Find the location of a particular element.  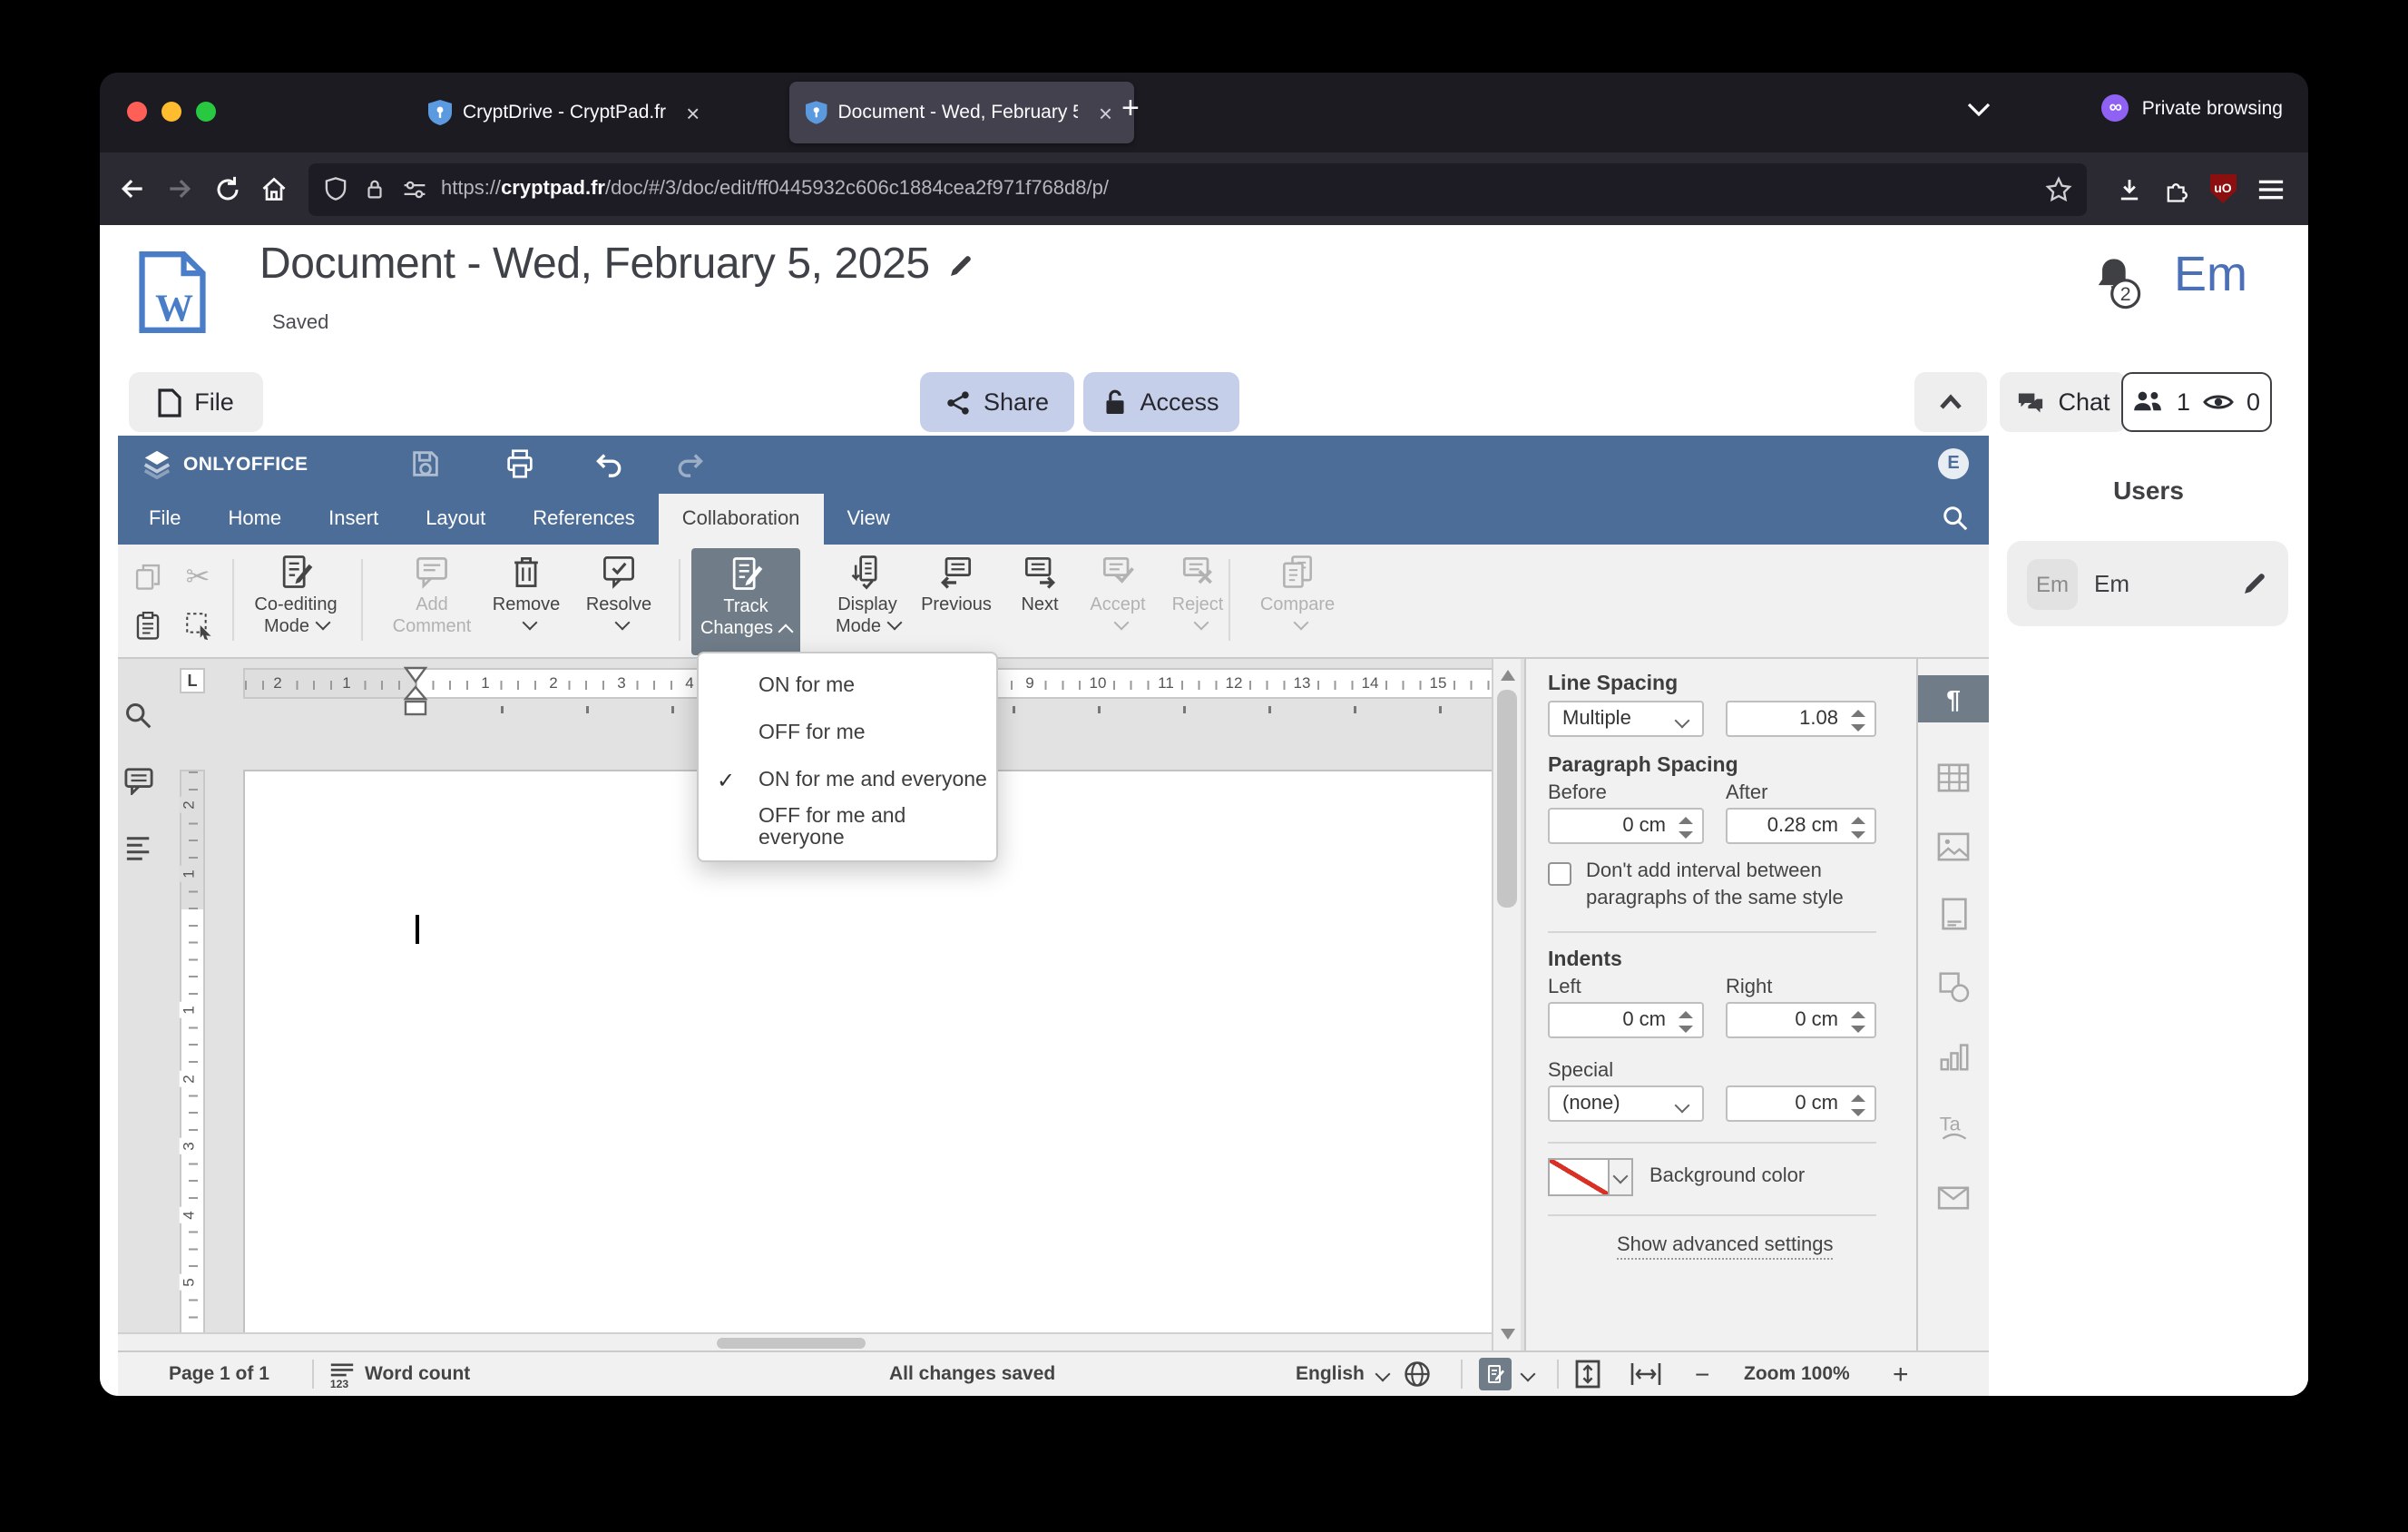

tracking-protection-shield-icon is located at coordinates (336, 188).